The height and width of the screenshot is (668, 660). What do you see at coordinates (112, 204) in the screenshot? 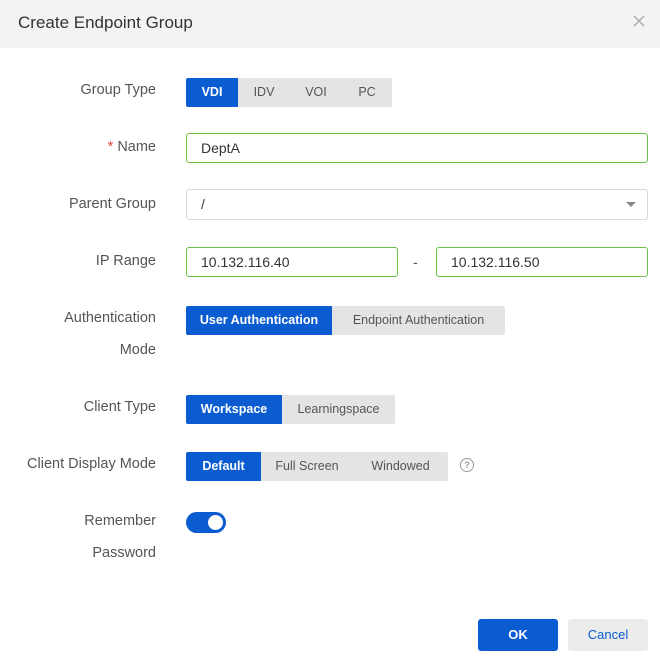
I see `parent-group-label: Parent Group` at bounding box center [112, 204].